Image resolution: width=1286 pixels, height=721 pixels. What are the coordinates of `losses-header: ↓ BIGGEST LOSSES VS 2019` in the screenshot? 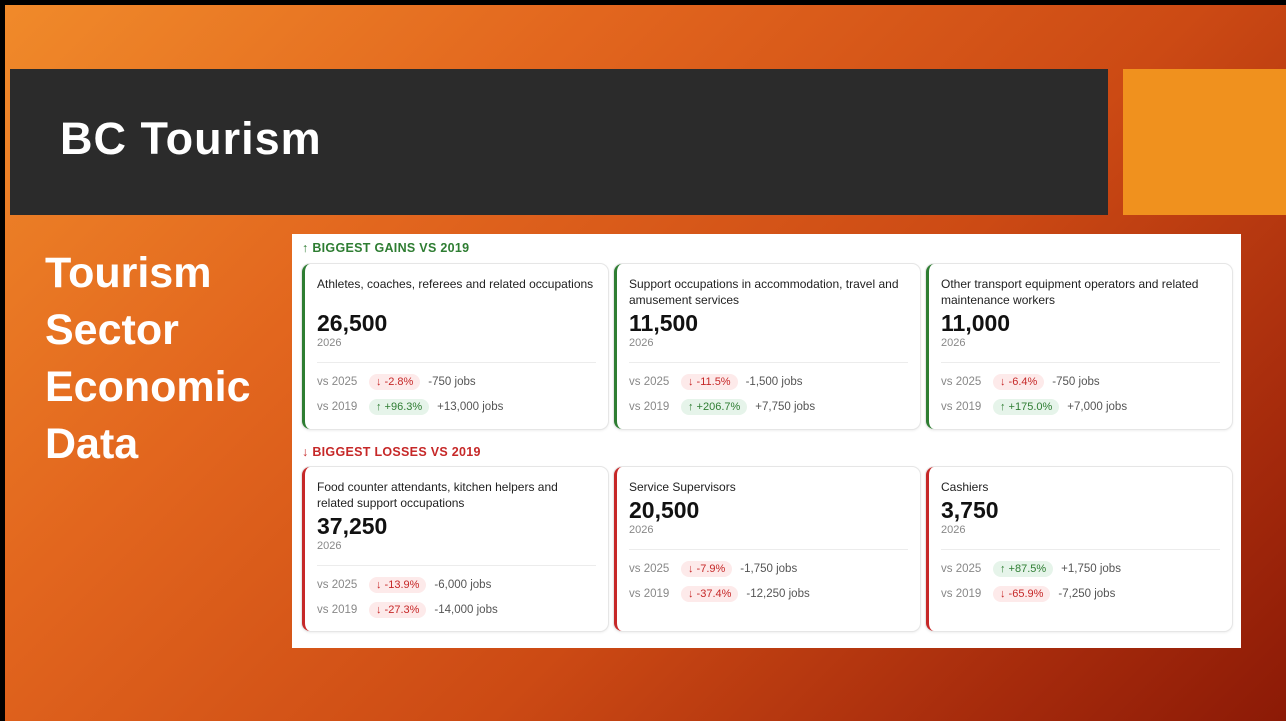 It's located at (391, 452).